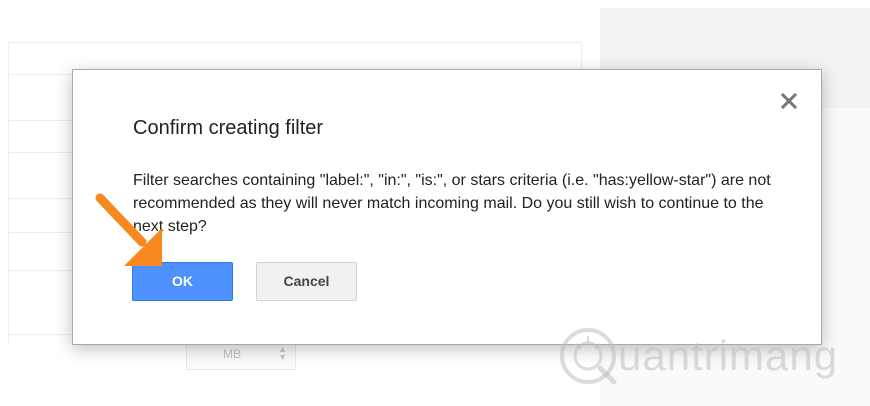  I want to click on size-unit-label: MB, so click(232, 354).